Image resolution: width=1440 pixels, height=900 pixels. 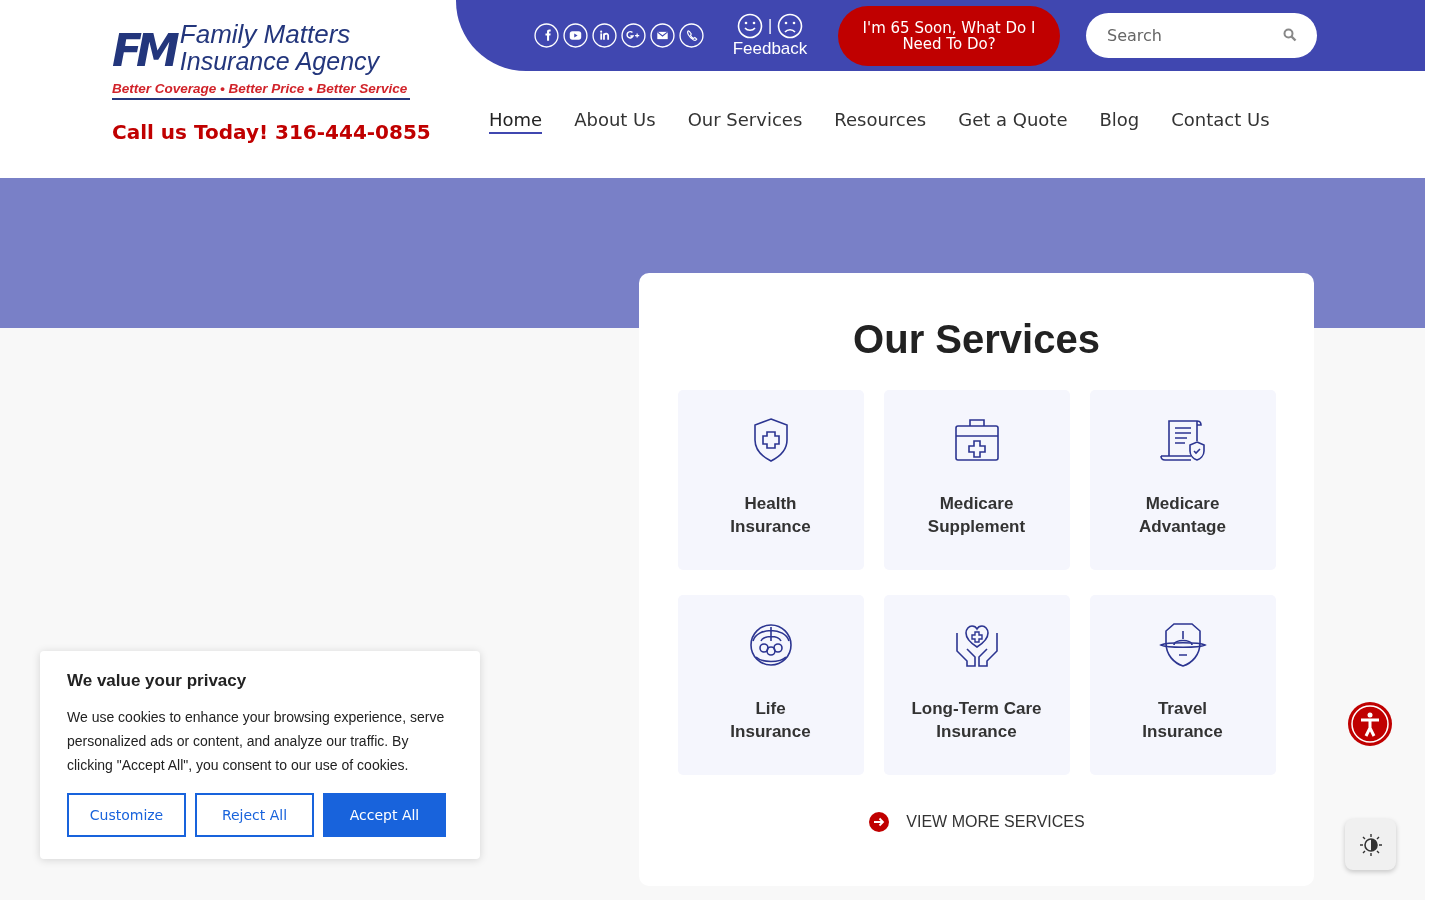 What do you see at coordinates (256, 741) in the screenshot?
I see `cookie-text: We use cookies to enhance your browsing experience, serve personalized ads or content, and analyze our traffic. By clicking "Accept All", you consent to our use of cookies.` at bounding box center [256, 741].